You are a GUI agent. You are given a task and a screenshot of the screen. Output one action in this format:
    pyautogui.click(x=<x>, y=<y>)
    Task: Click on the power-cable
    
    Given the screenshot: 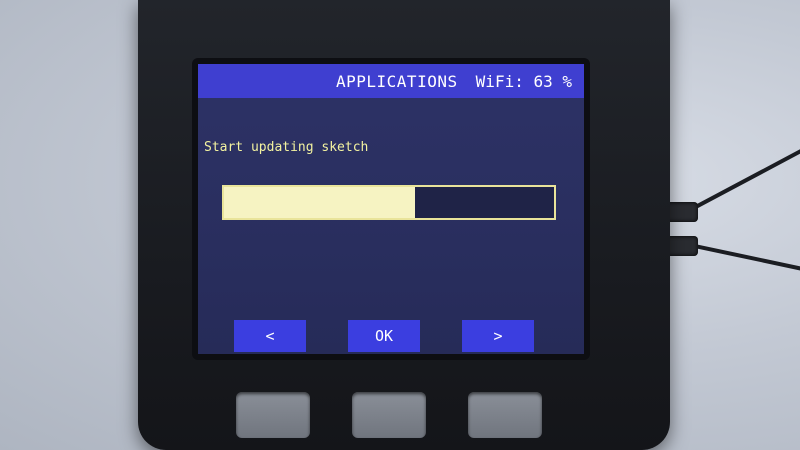 What is the action you would take?
    pyautogui.click(x=744, y=258)
    